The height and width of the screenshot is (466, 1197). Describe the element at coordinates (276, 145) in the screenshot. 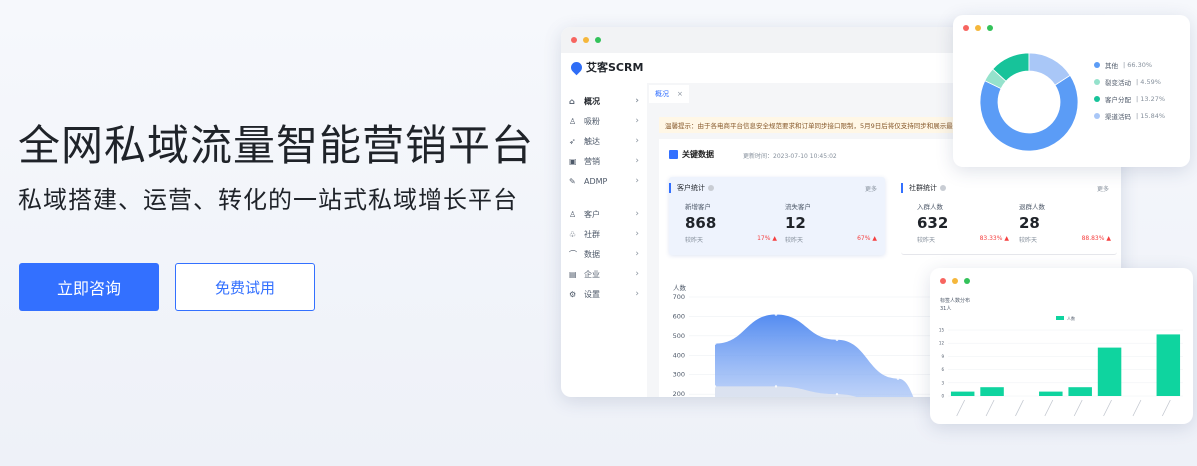

I see `hero-title: 全网私域流量智能营销平台` at that location.